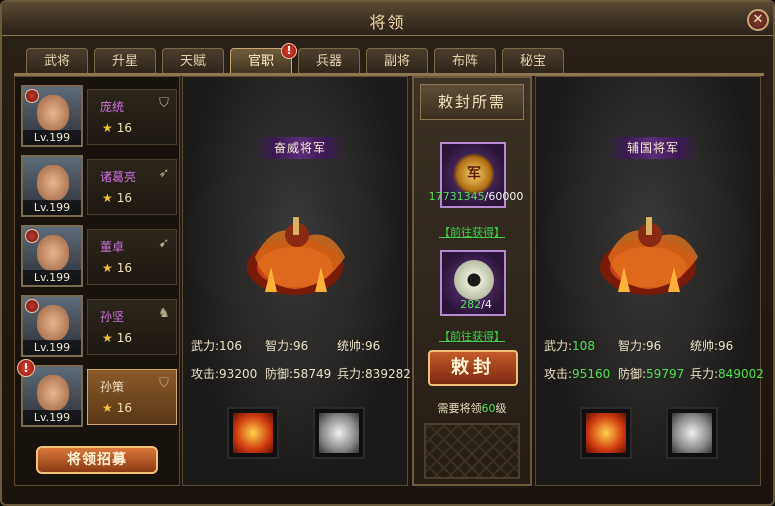 The image size is (775, 506). I want to click on tab-mibao: 秘宝, so click(533, 61).